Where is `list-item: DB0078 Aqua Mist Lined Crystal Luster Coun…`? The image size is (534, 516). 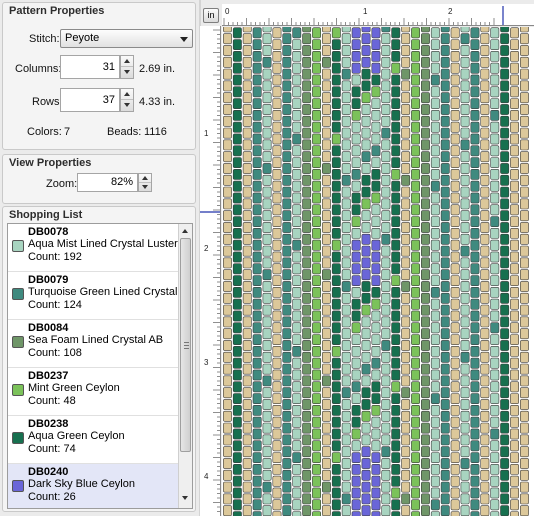 list-item: DB0078 Aqua Mist Lined Crystal Luster Coun… is located at coordinates (93, 248).